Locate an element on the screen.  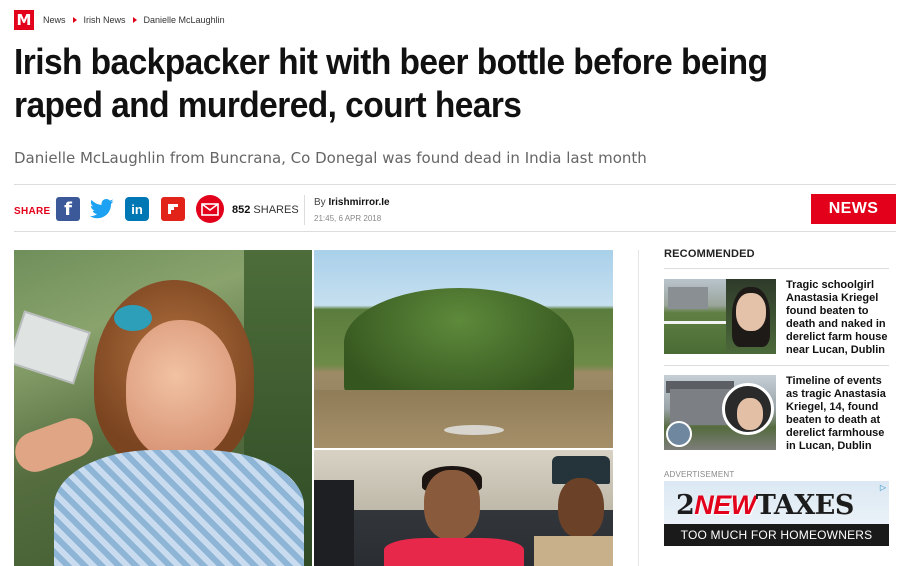
column-divider is located at coordinates (638, 408).